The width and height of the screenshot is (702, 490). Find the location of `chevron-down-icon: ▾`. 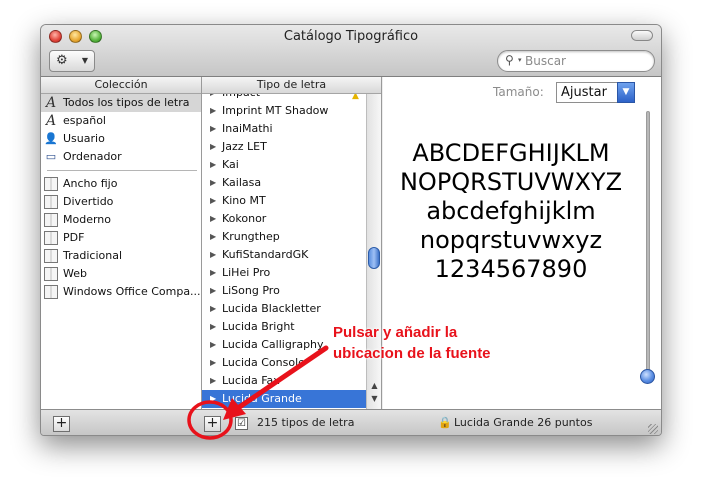

chevron-down-icon: ▾ is located at coordinates (520, 60).